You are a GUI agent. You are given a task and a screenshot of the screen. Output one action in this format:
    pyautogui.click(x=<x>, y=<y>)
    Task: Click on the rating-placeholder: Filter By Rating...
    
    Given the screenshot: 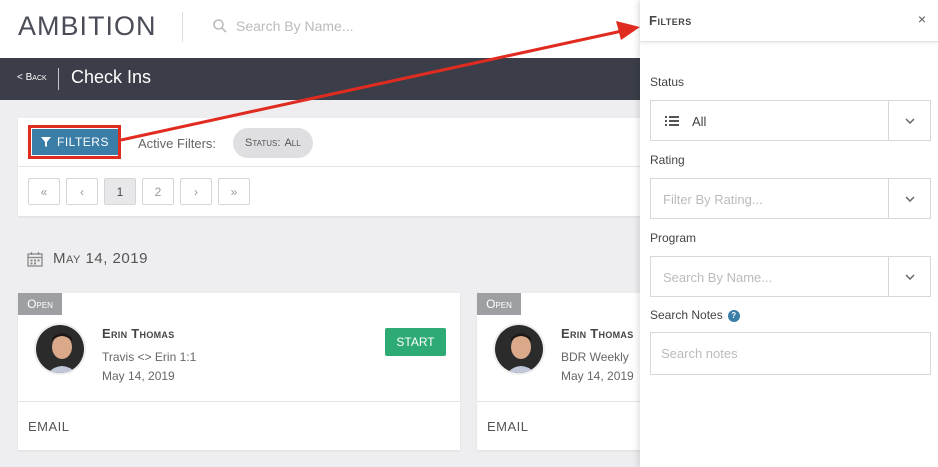 What is the action you would take?
    pyautogui.click(x=713, y=199)
    